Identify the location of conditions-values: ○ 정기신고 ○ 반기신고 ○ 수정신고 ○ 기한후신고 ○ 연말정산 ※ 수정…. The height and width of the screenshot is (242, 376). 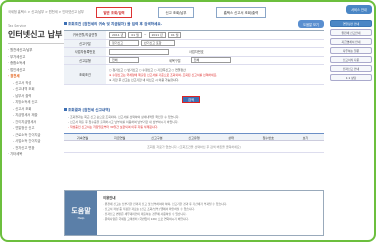
(215, 74).